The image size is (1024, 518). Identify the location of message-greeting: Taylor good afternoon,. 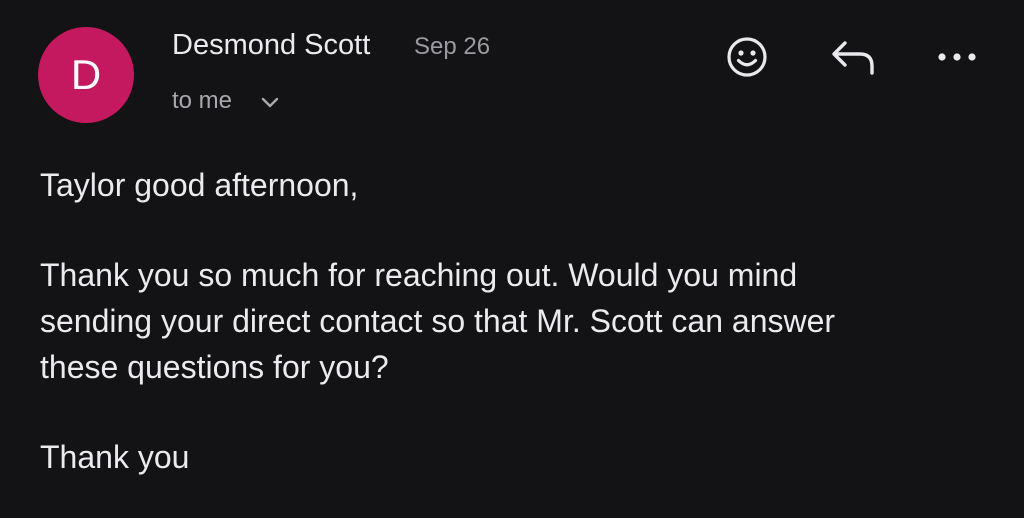
(199, 185).